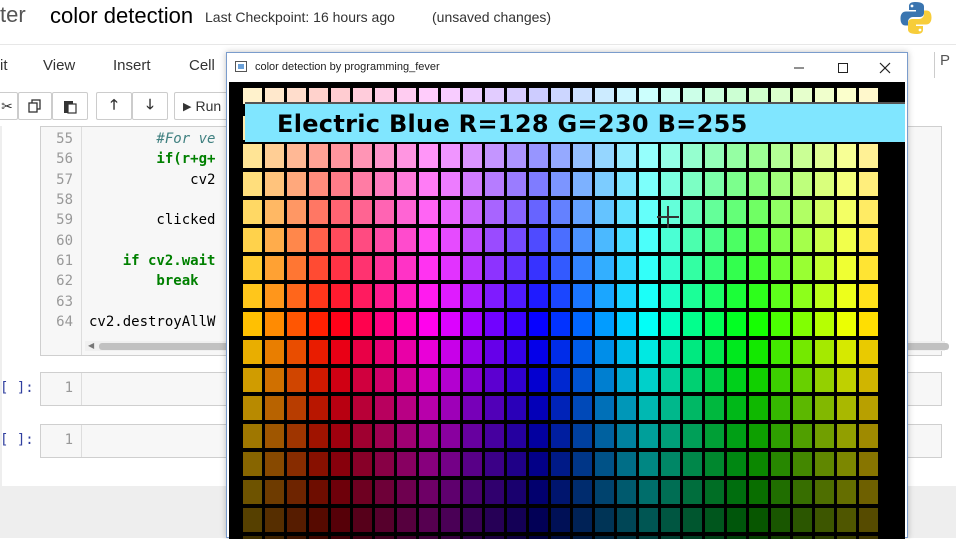  I want to click on jupyter-logo: ter, so click(13, 15).